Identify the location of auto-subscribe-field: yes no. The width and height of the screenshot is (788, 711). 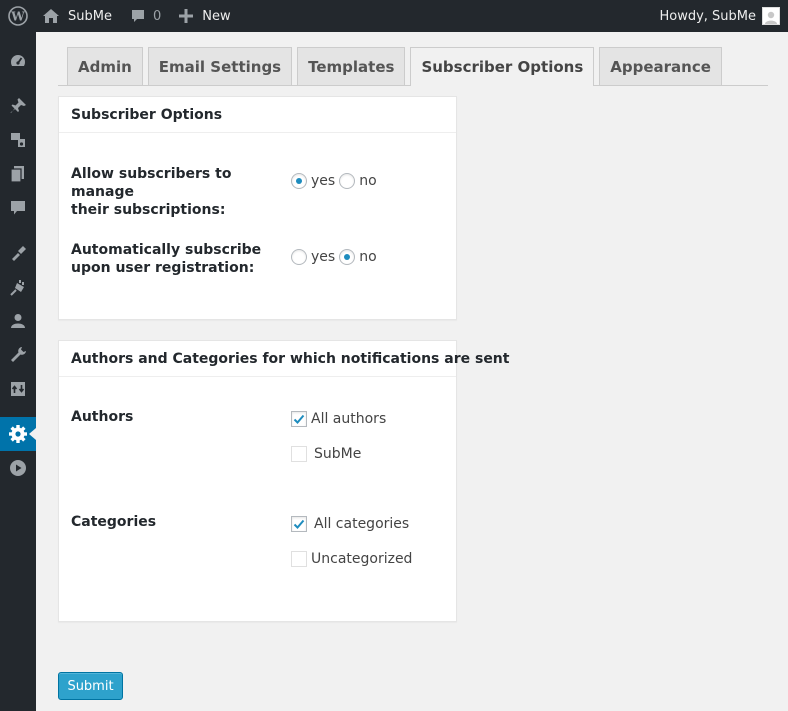
(336, 257).